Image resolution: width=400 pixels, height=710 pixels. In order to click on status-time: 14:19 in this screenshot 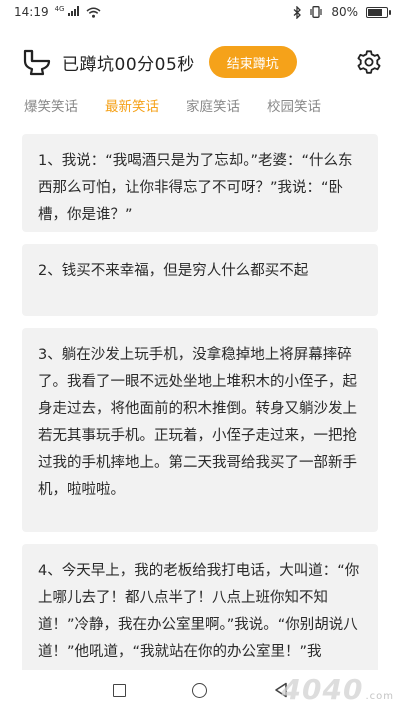, I will do `click(31, 12)`.